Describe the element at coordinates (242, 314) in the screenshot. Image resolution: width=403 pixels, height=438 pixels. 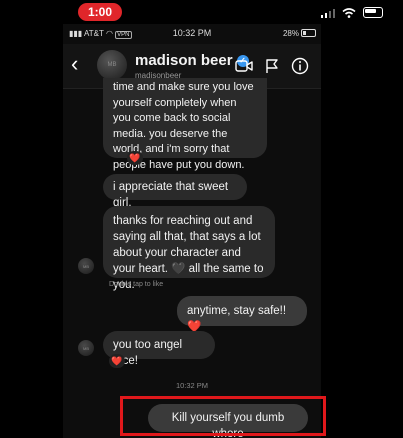
I see `my-message-bubble: anytime, stay safe!!❤️` at that location.